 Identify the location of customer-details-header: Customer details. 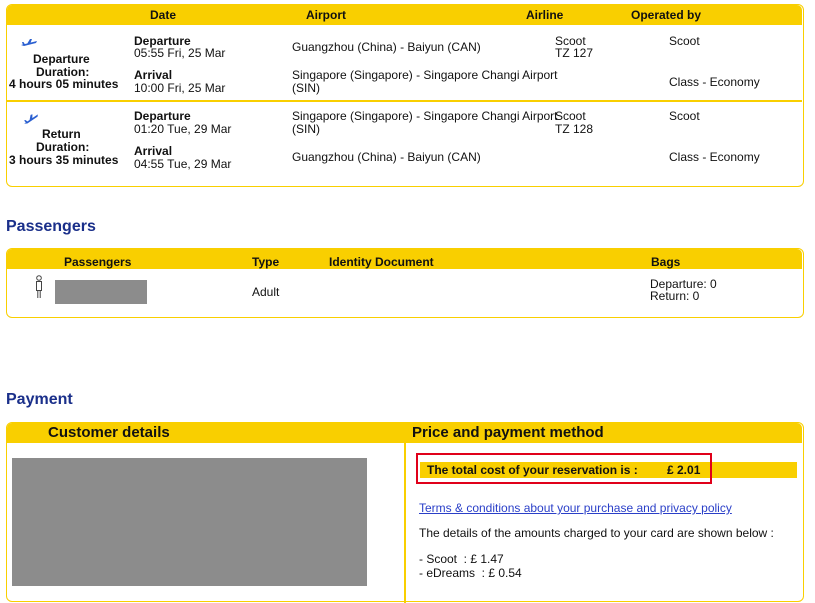
(109, 432).